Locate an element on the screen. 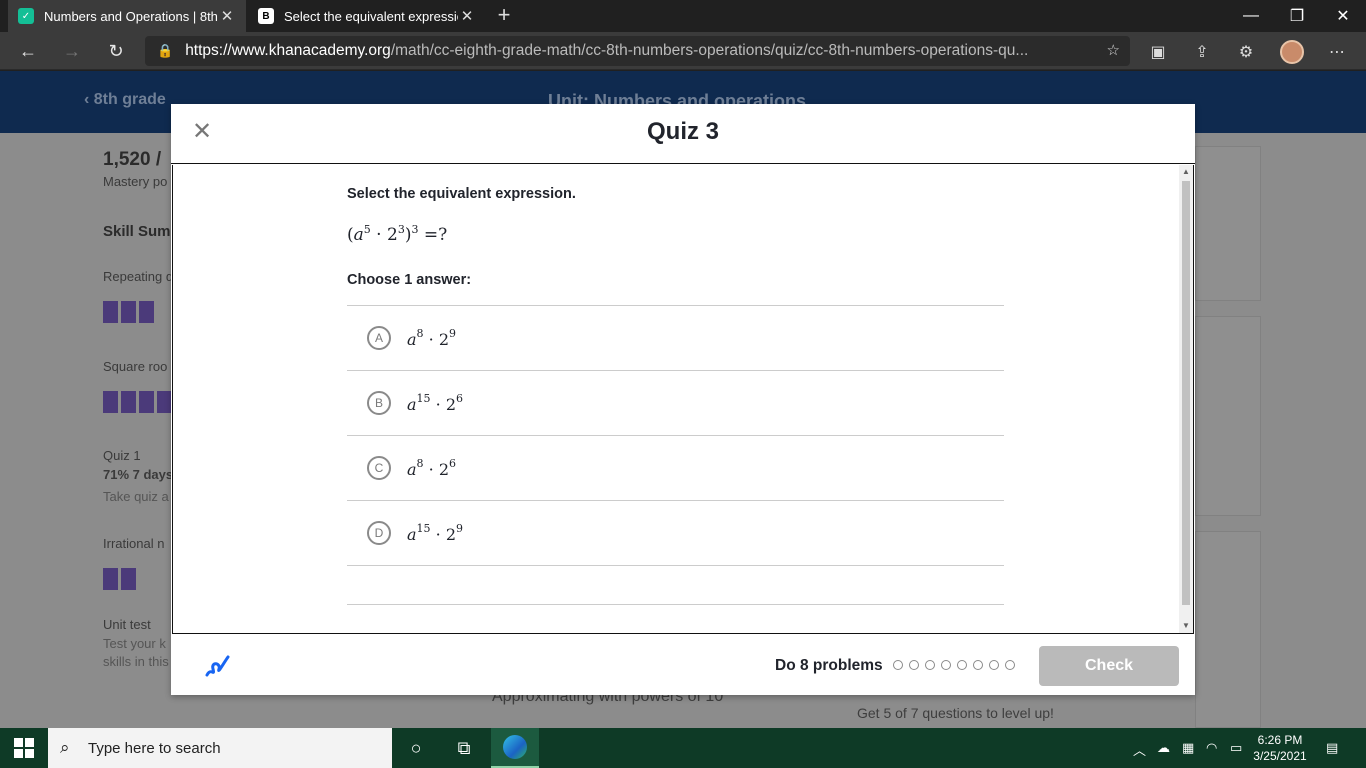  search-icon: ⌕ is located at coordinates (65, 747).